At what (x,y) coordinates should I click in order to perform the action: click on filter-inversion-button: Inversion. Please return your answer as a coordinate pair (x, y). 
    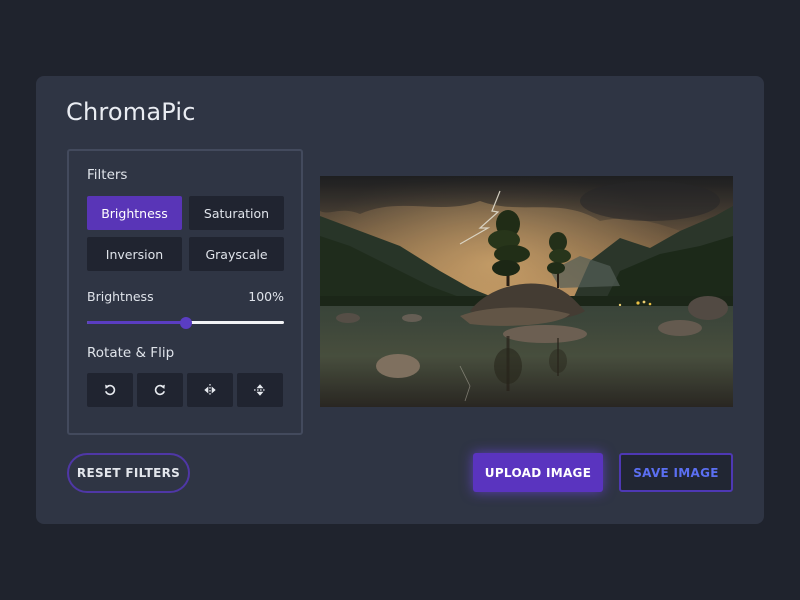
    Looking at the image, I should click on (134, 254).